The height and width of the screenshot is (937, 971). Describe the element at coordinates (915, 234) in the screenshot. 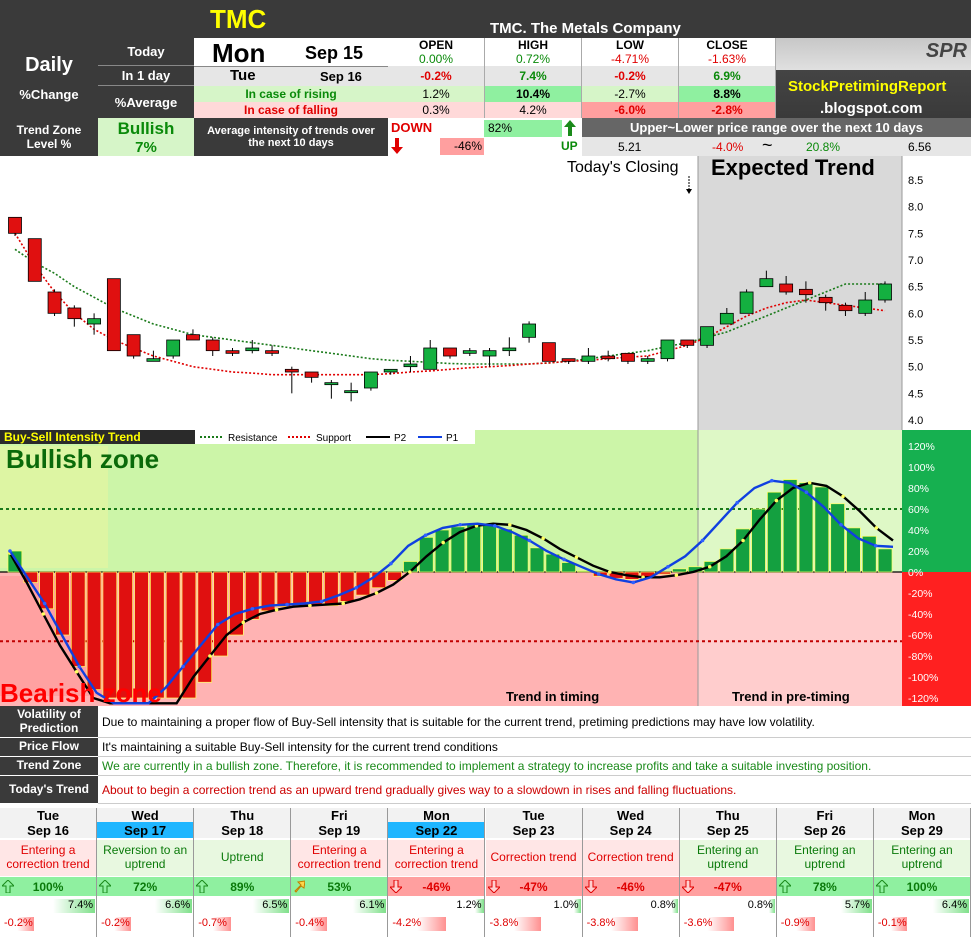

I see `price-tick-2: 7.5` at that location.